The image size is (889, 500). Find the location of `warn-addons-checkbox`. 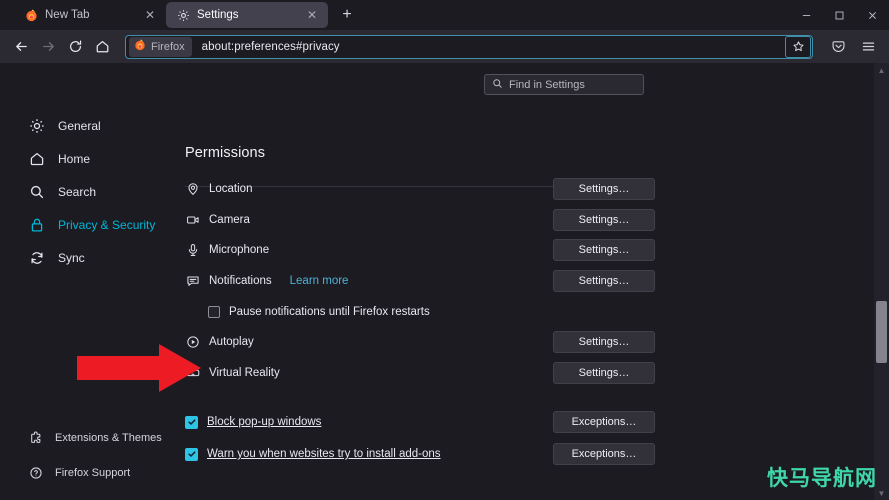

warn-addons-checkbox is located at coordinates (191, 454).